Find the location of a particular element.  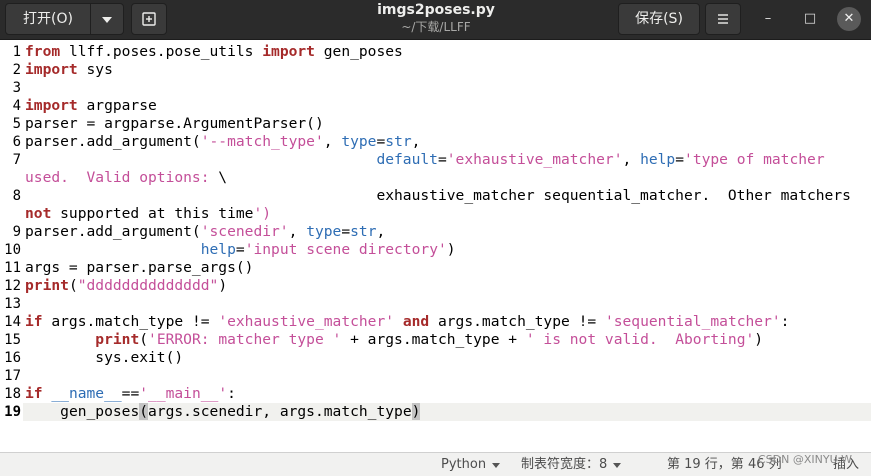

language-selector: Python is located at coordinates (471, 465).